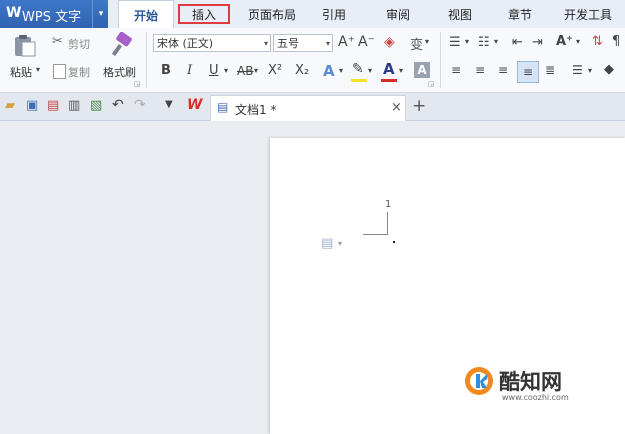 Image resolution: width=625 pixels, height=434 pixels. What do you see at coordinates (146, 14) in the screenshot?
I see `tab-home: 开始` at bounding box center [146, 14].